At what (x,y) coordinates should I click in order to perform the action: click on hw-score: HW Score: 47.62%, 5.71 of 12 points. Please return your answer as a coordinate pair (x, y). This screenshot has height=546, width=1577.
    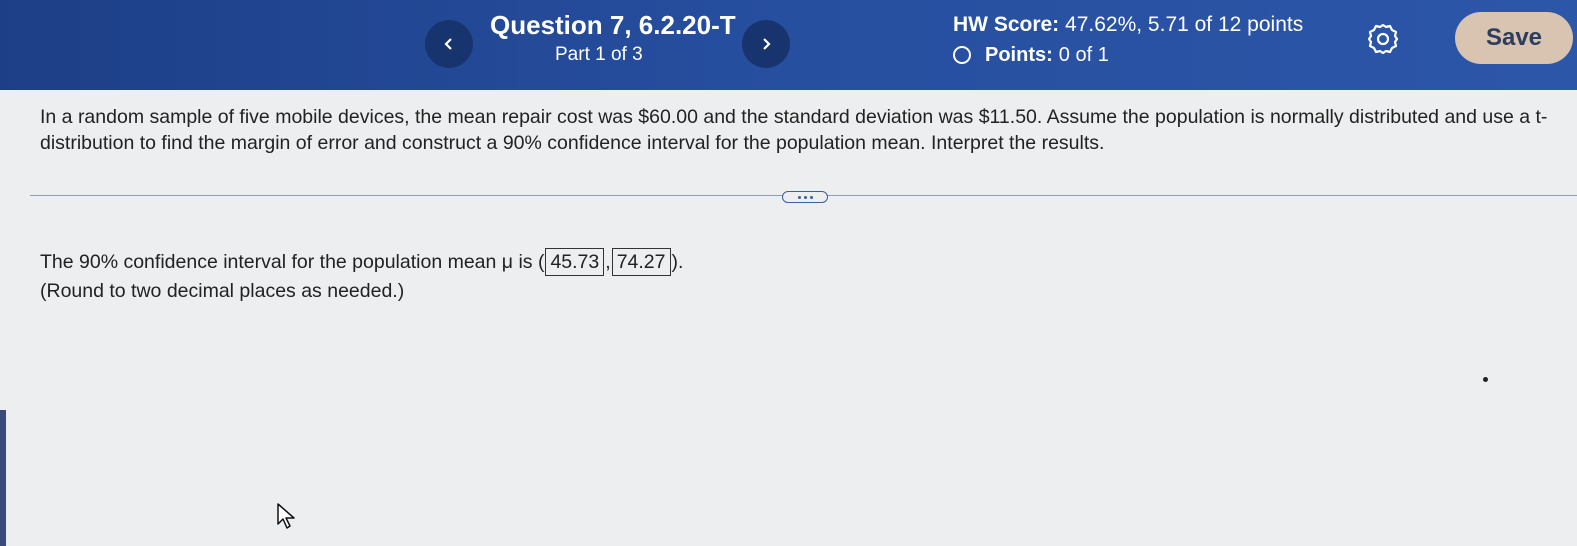
    Looking at the image, I should click on (1128, 25).